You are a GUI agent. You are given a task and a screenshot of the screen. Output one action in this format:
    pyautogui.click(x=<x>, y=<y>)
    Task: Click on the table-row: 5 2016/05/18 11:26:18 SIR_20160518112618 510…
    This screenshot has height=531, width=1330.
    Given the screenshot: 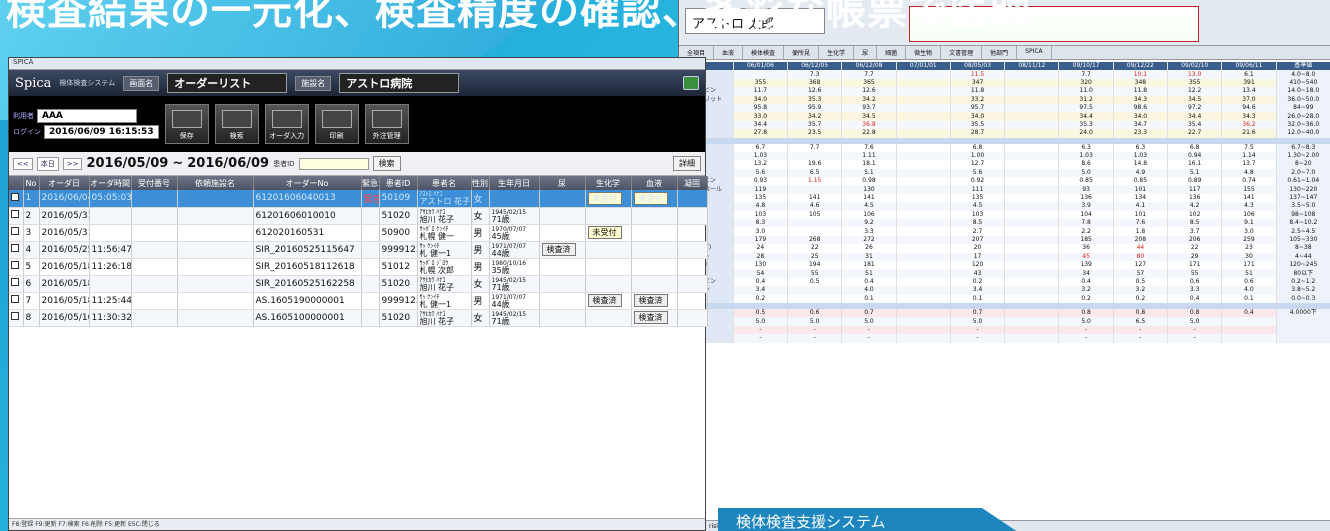 What is the action you would take?
    pyautogui.click(x=358, y=267)
    